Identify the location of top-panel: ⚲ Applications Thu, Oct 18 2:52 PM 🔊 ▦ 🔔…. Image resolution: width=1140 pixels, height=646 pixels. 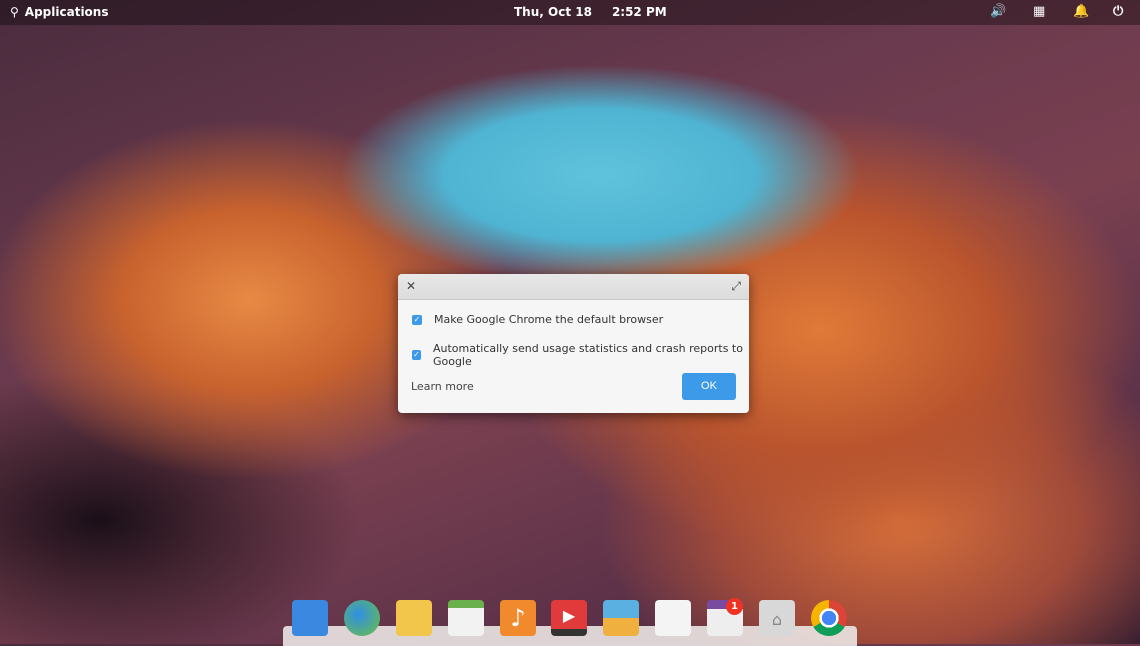
(570, 12).